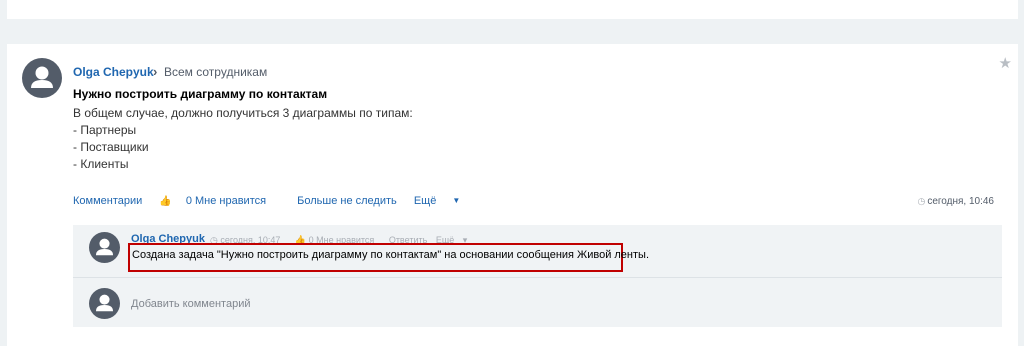  Describe the element at coordinates (165, 201) in the screenshot. I see `thumbs-up-icon: 👍` at that location.